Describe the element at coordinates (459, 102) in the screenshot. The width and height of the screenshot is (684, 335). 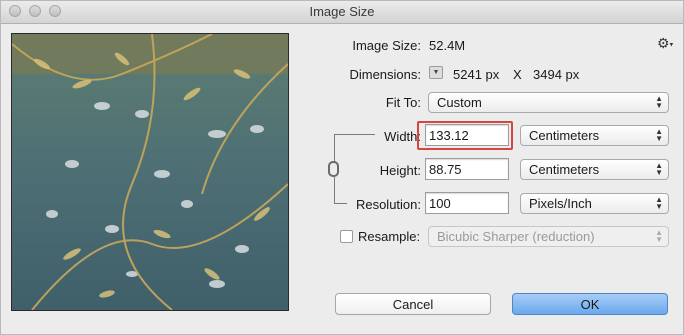
I see `fit-to-value: Custom` at that location.